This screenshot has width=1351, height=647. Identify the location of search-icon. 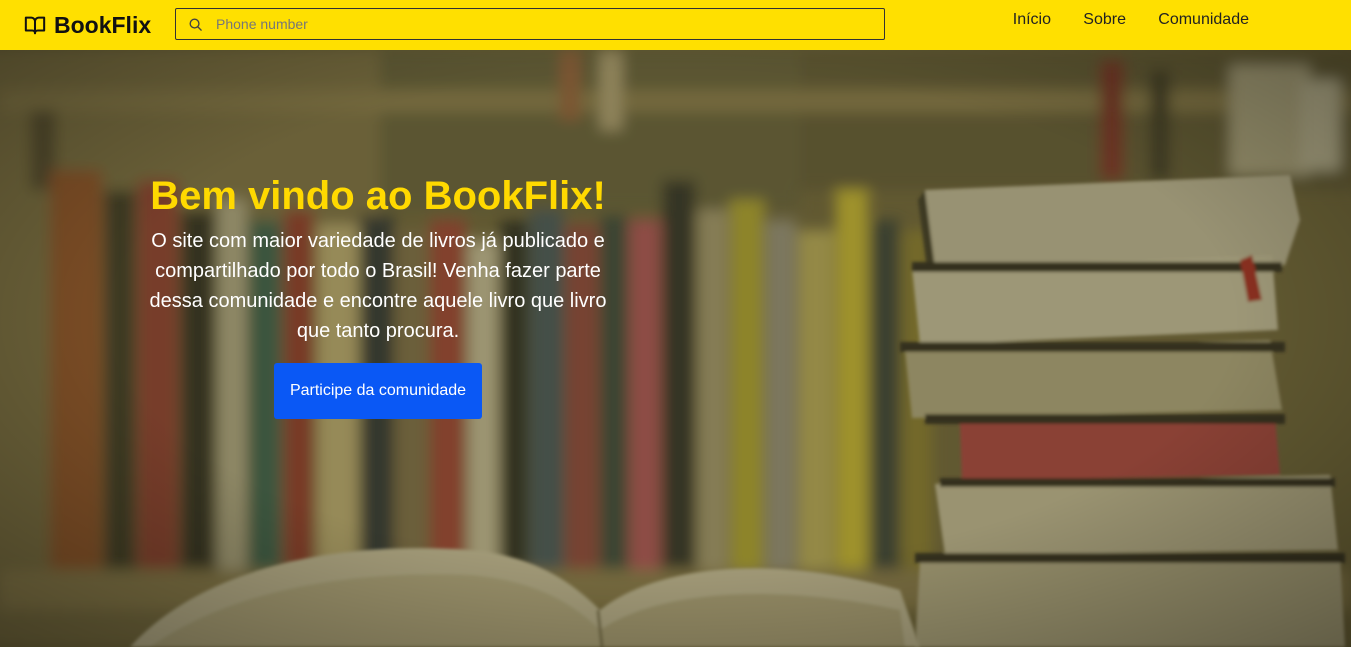
(195, 24).